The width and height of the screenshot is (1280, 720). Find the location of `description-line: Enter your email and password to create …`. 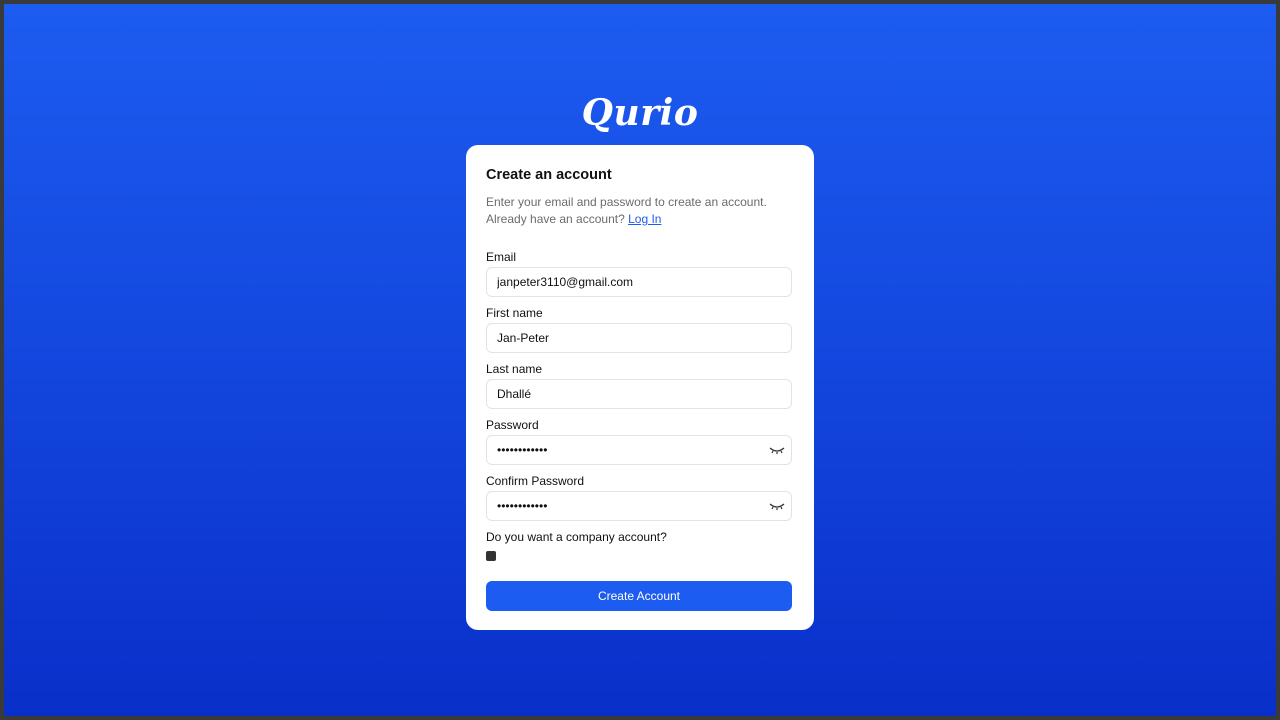

description-line: Enter your email and password to create … is located at coordinates (626, 202).